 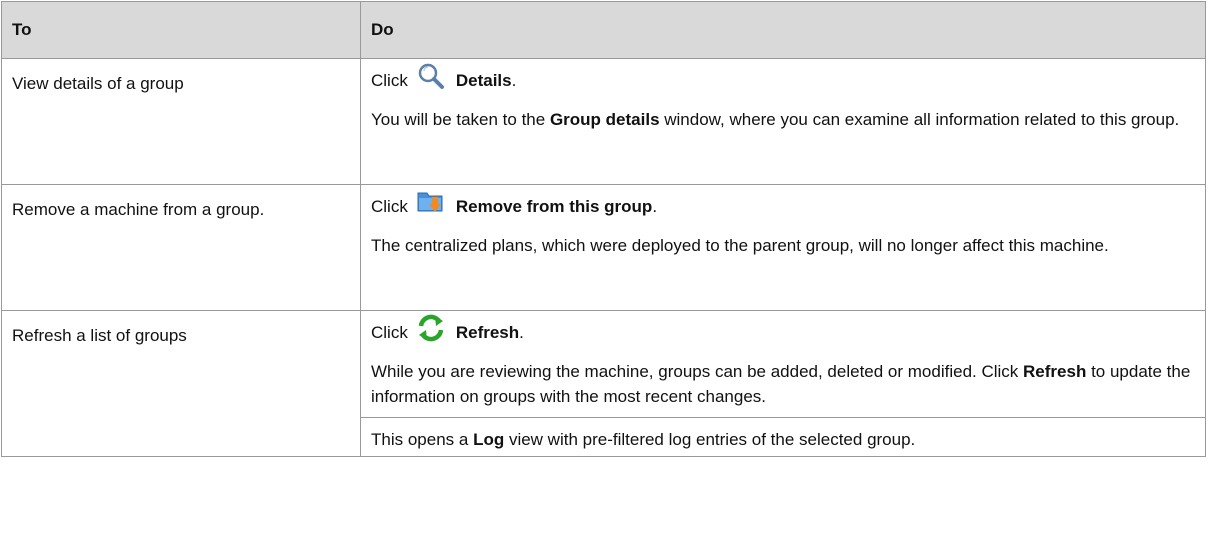 I want to click on desc-text: This opens a, so click(x=422, y=439).